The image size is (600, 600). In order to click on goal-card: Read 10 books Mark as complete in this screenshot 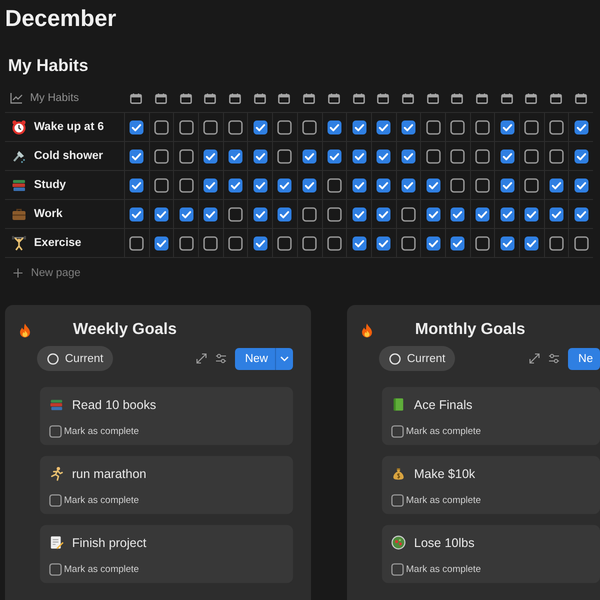, I will do `click(166, 416)`.